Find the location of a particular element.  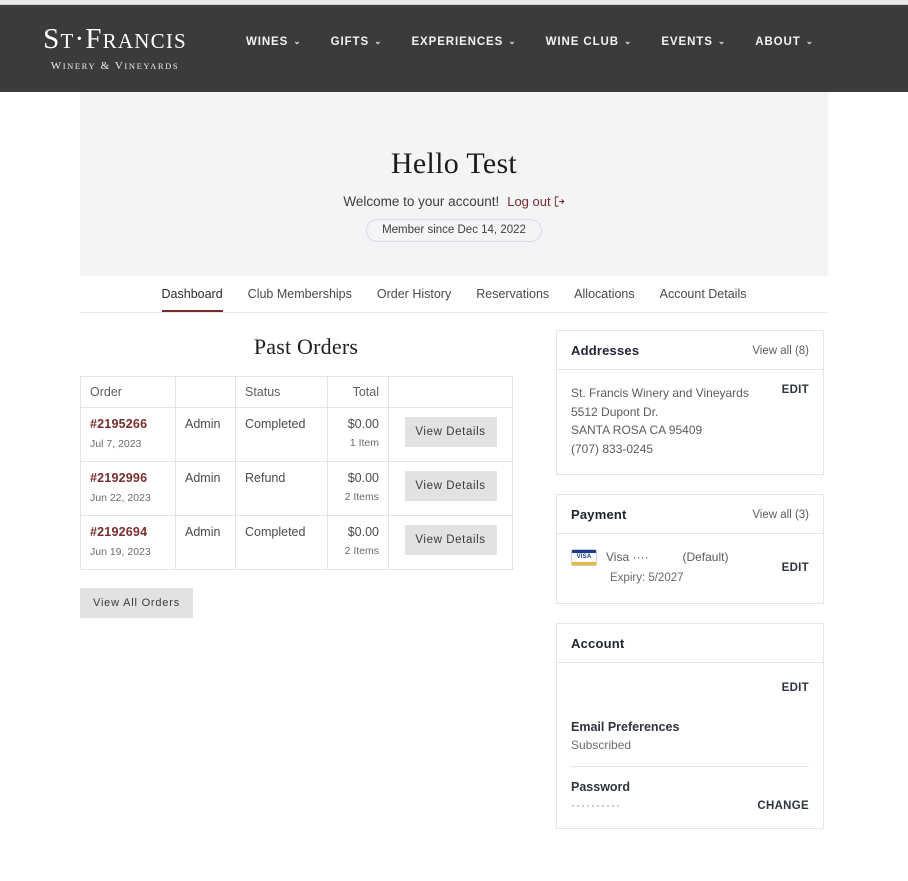

welcome-text: Welcome to your account! is located at coordinates (421, 201).